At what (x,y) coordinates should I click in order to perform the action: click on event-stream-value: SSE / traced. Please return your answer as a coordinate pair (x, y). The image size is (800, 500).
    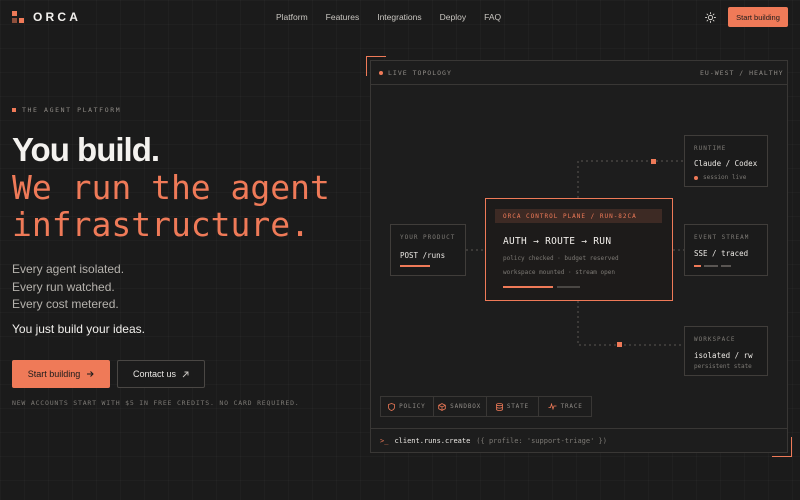
    Looking at the image, I should click on (721, 253).